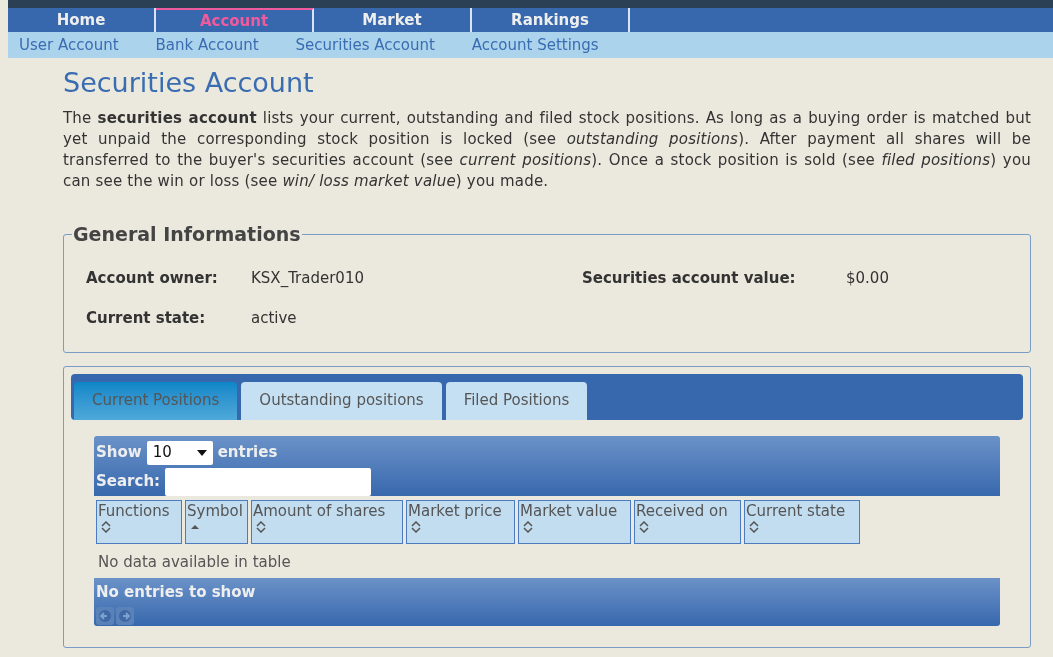 This screenshot has height=657, width=1053. Describe the element at coordinates (152, 278) in the screenshot. I see `field-label: Account owner:` at that location.